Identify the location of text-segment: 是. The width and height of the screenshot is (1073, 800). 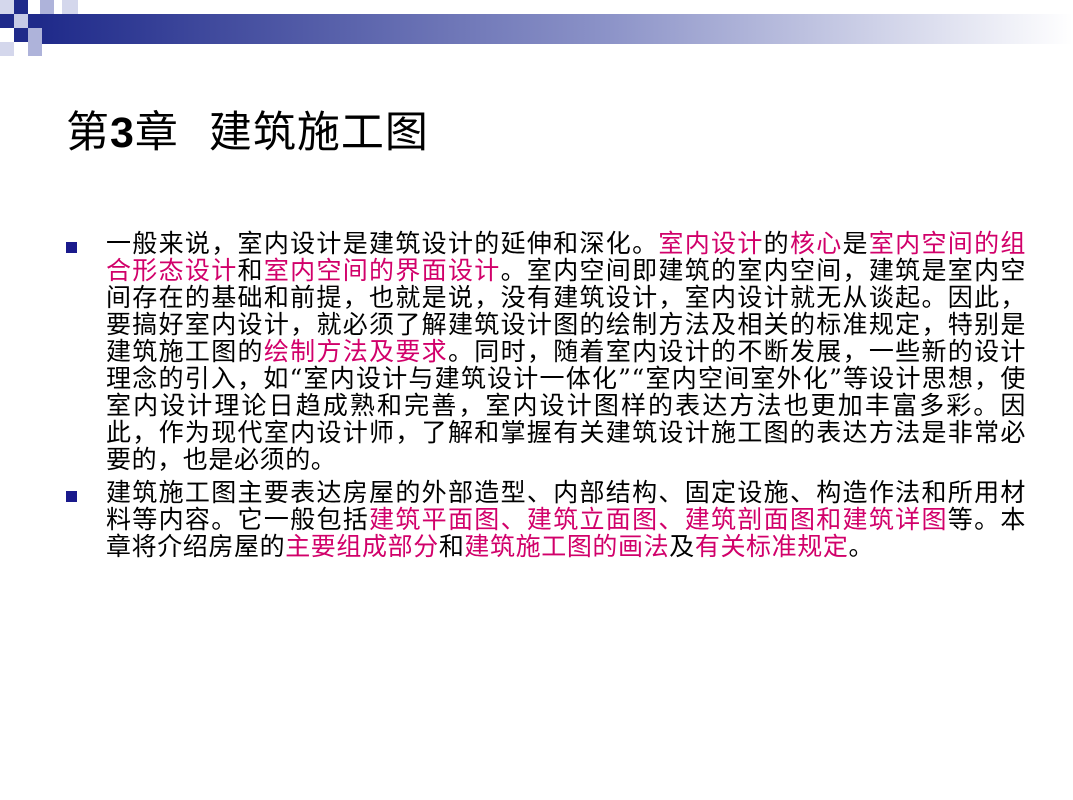
(855, 243).